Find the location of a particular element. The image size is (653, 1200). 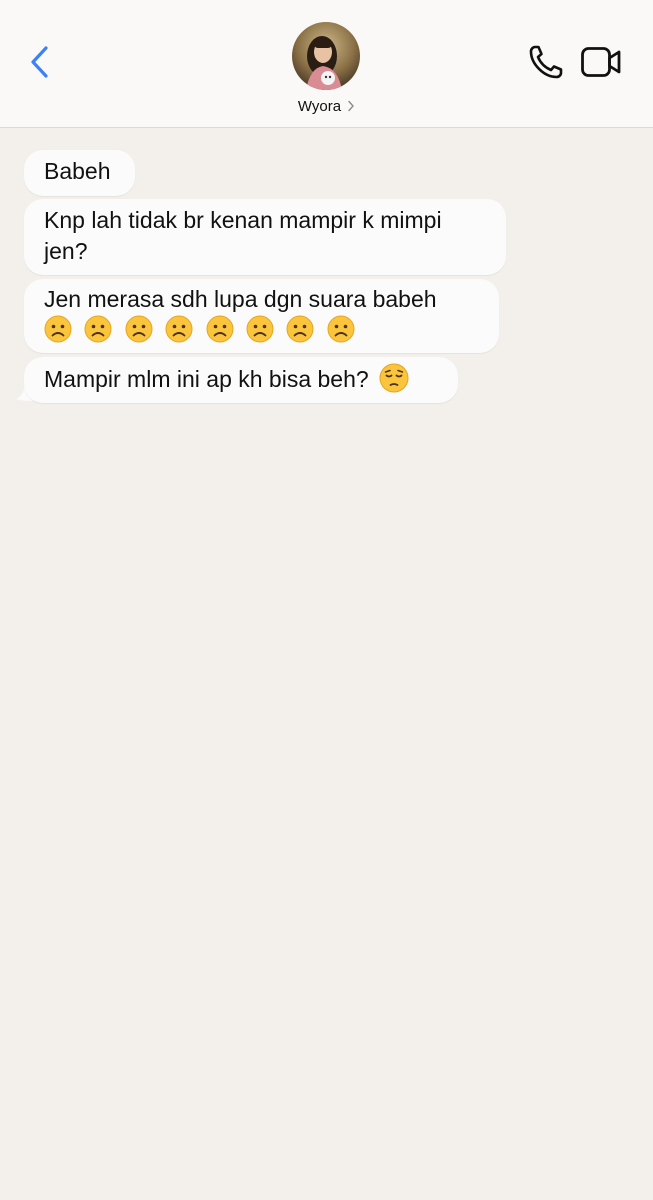

back-button is located at coordinates (41, 62).